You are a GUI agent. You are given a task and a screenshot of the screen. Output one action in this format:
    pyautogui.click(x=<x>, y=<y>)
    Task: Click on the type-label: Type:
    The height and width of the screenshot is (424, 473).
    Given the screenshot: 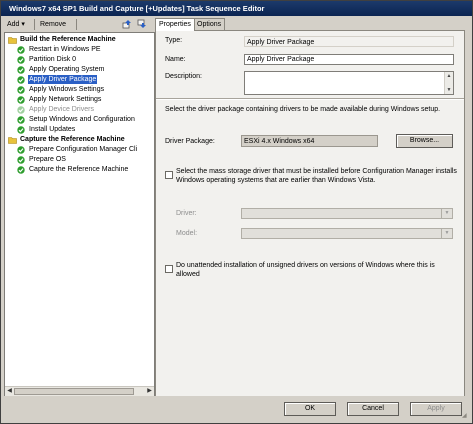 What is the action you would take?
    pyautogui.click(x=174, y=40)
    